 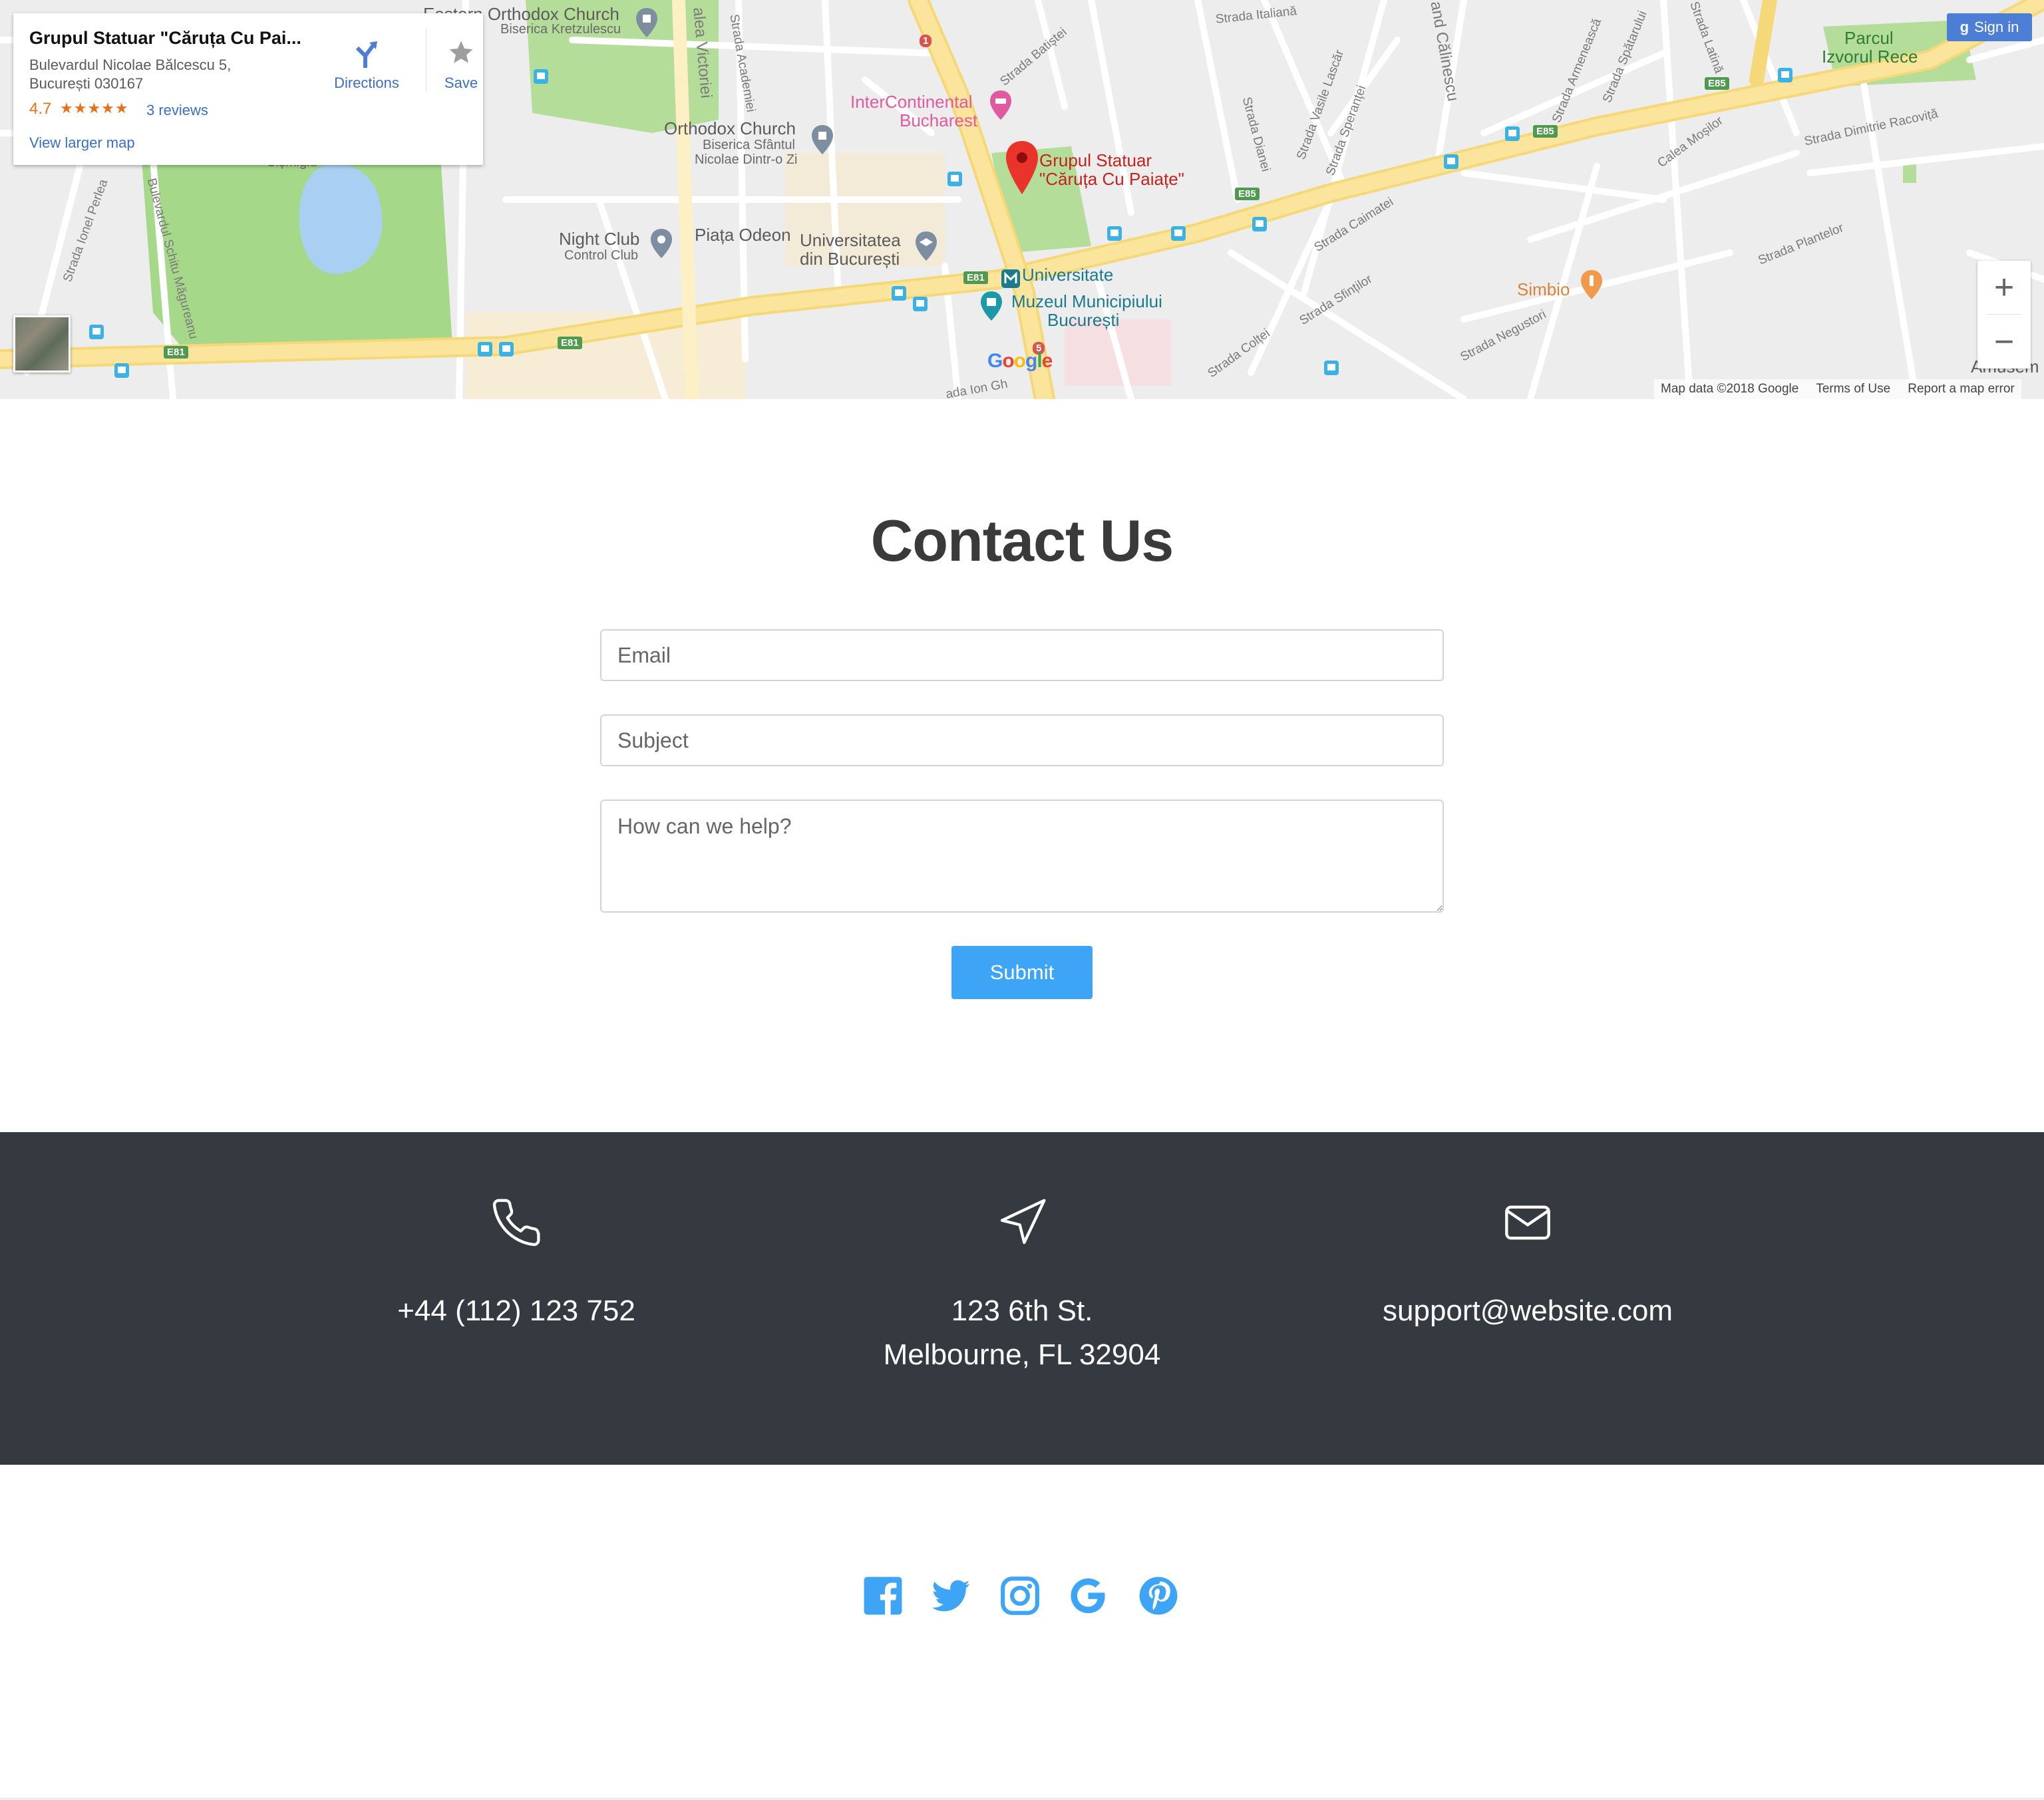 I want to click on map-label: din București, so click(x=850, y=259).